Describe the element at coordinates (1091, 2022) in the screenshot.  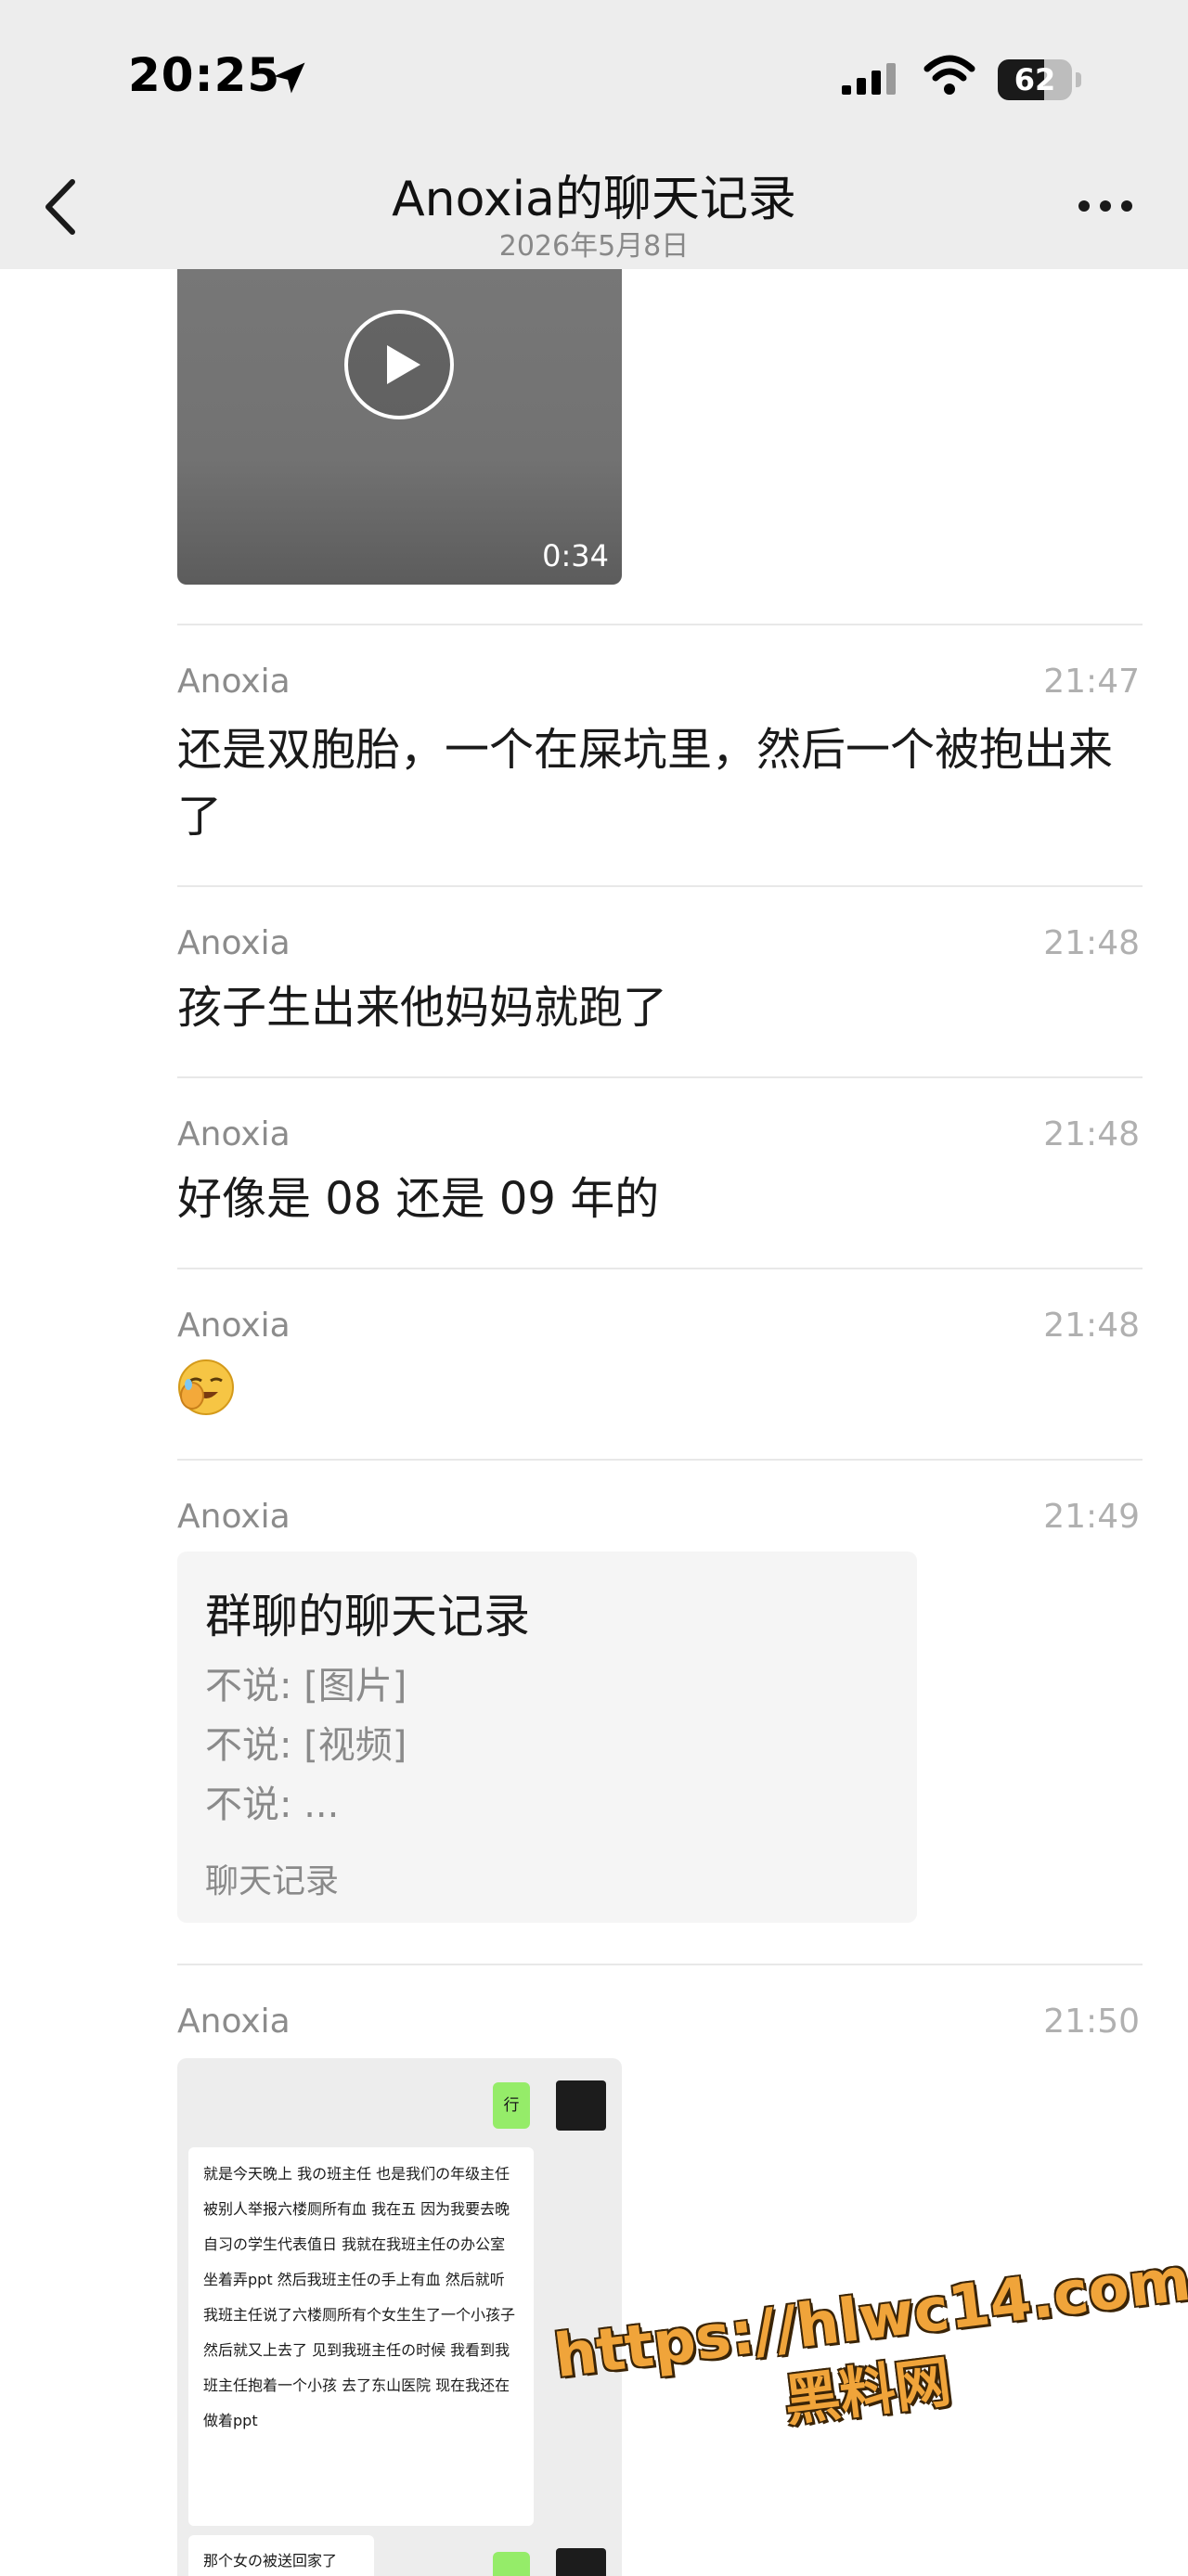
I see `message-time: 21:50` at that location.